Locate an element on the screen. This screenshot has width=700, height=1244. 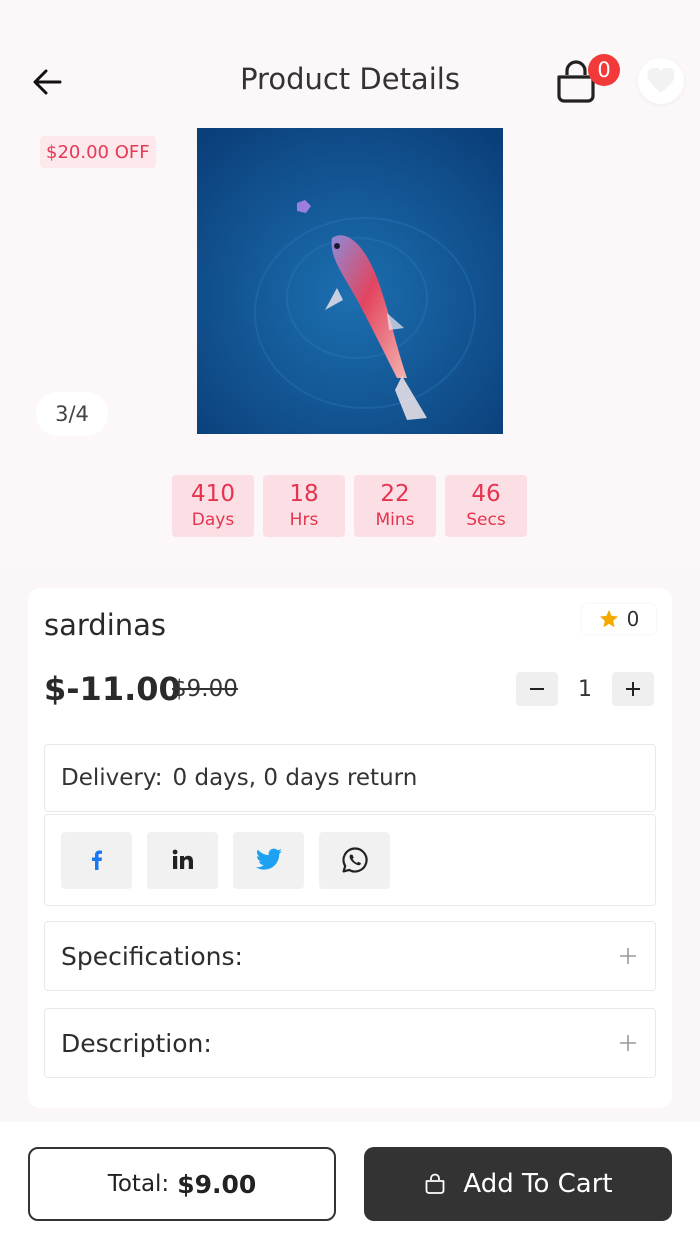
total-label: Total: is located at coordinates (138, 1184).